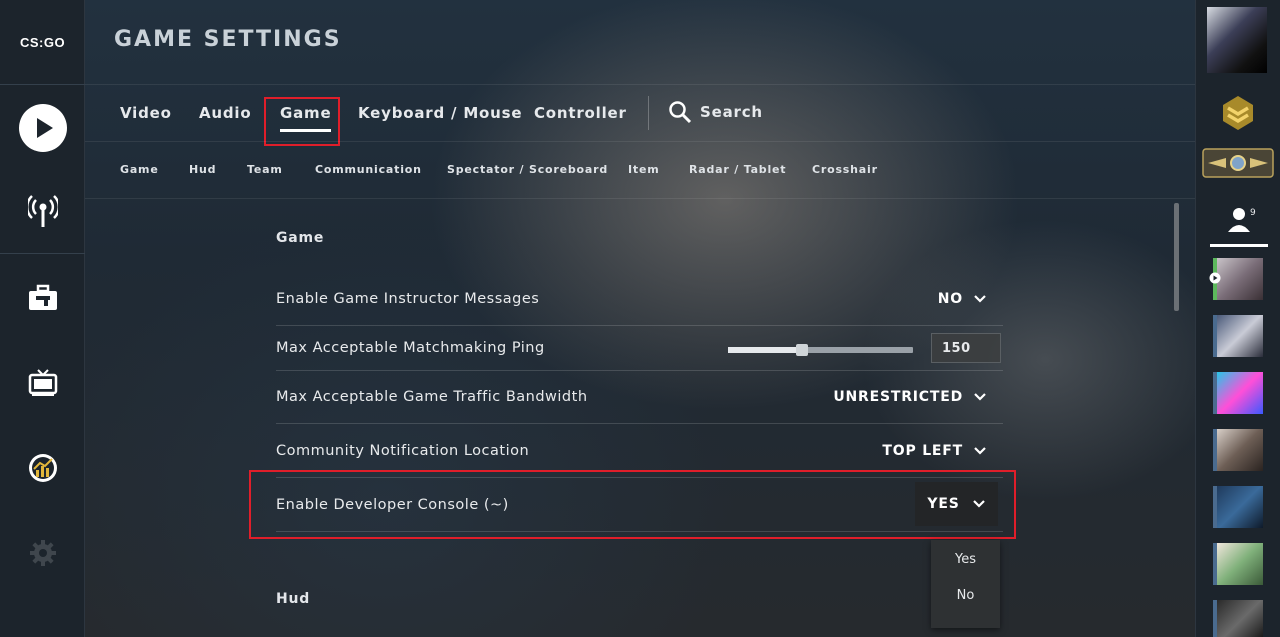 The image size is (1280, 637). What do you see at coordinates (965, 595) in the screenshot?
I see `dropdown-option-no: No` at bounding box center [965, 595].